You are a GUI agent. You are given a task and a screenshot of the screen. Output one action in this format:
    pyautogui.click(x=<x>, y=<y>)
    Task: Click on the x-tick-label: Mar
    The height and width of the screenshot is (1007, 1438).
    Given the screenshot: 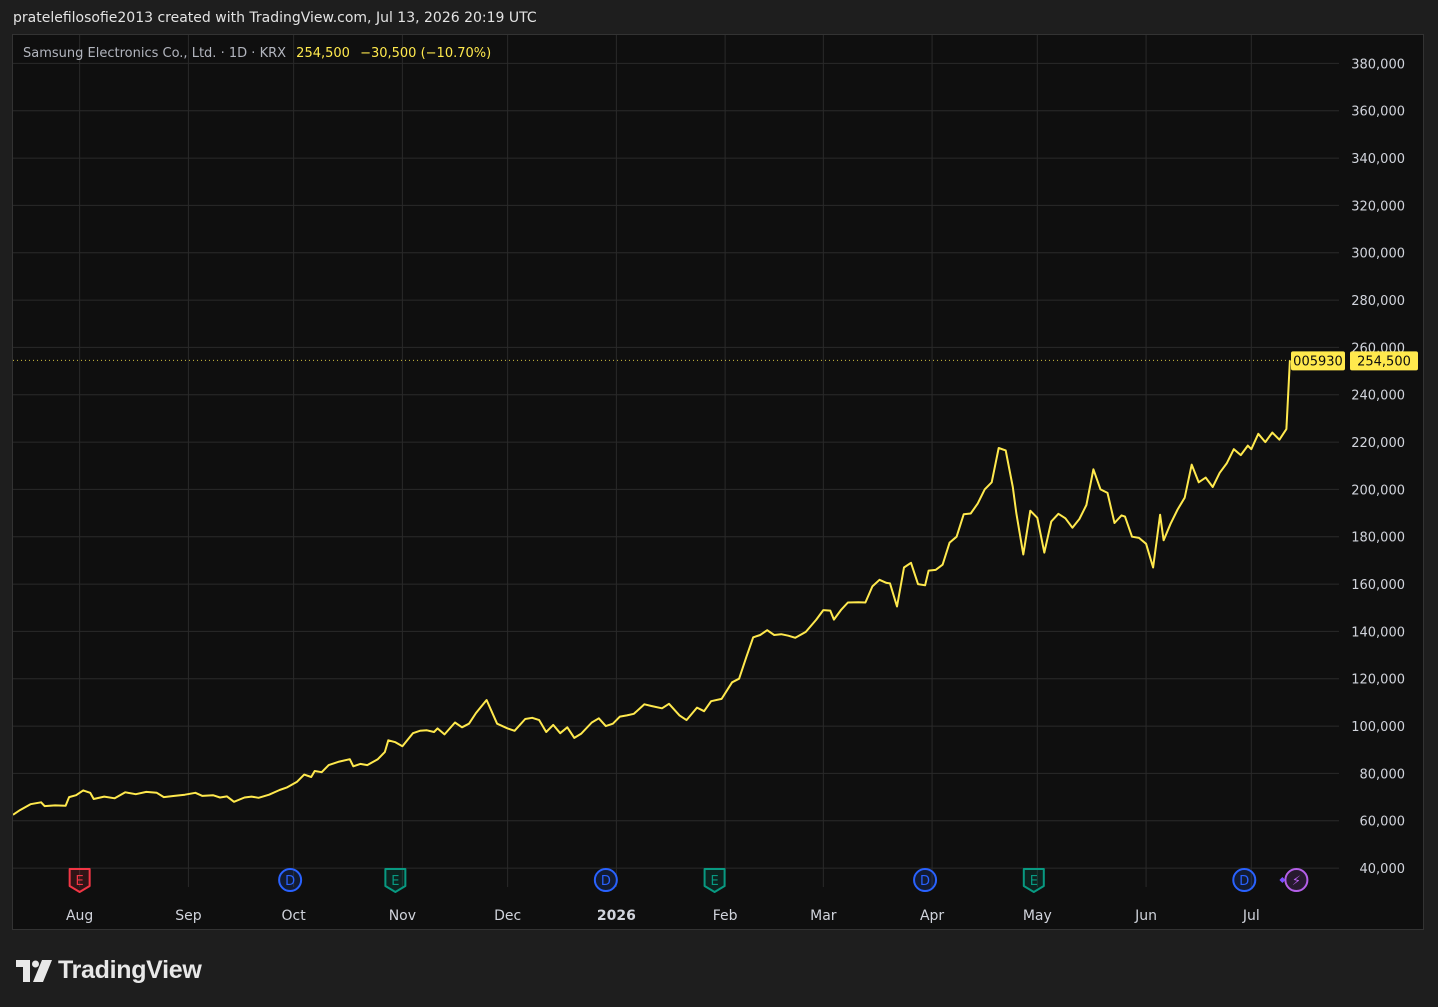 What is the action you would take?
    pyautogui.click(x=823, y=916)
    